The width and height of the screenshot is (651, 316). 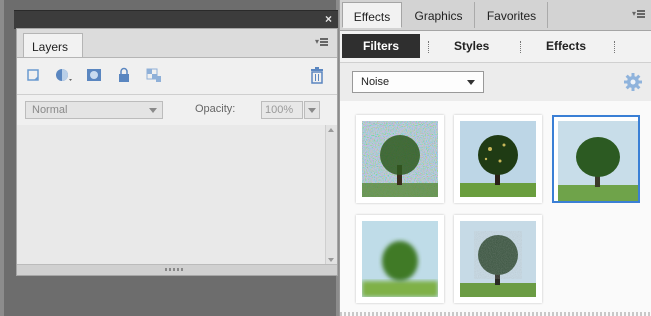 I want to click on panel-bottom-grip, so click(x=495, y=314).